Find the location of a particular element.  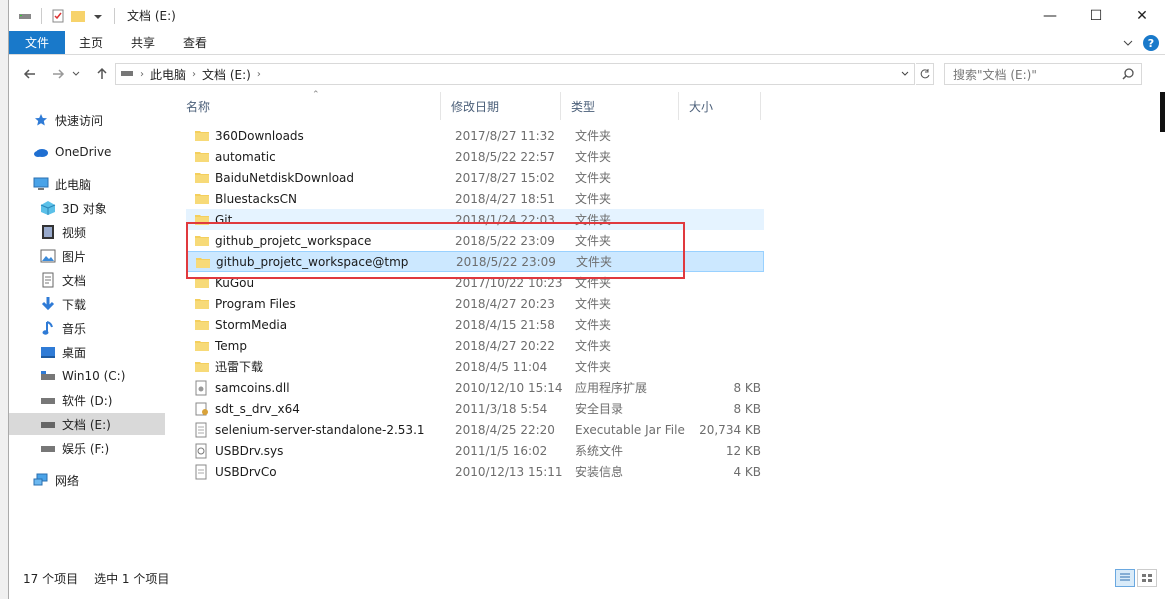

picture-icon is located at coordinates (48, 256).